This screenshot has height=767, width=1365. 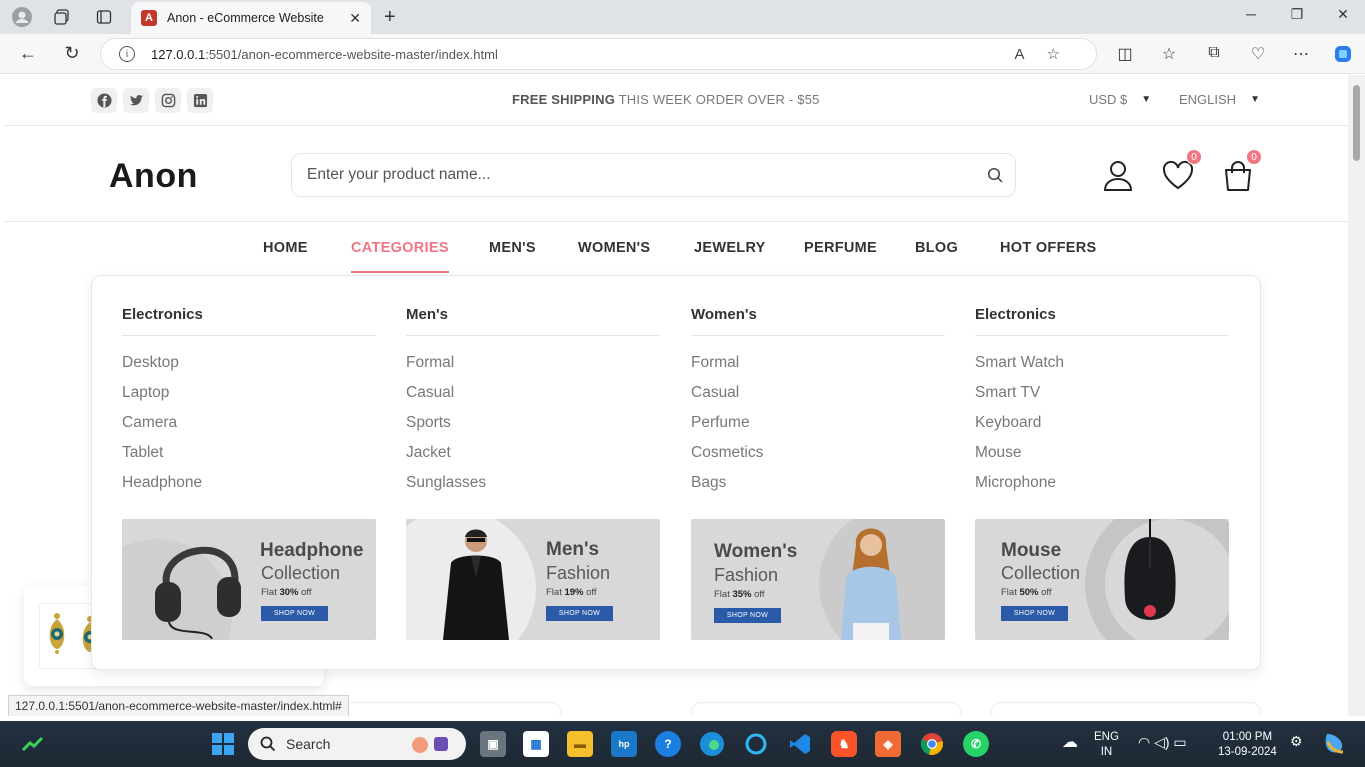 What do you see at coordinates (533, 321) in the screenshot?
I see `column-title: Men's` at bounding box center [533, 321].